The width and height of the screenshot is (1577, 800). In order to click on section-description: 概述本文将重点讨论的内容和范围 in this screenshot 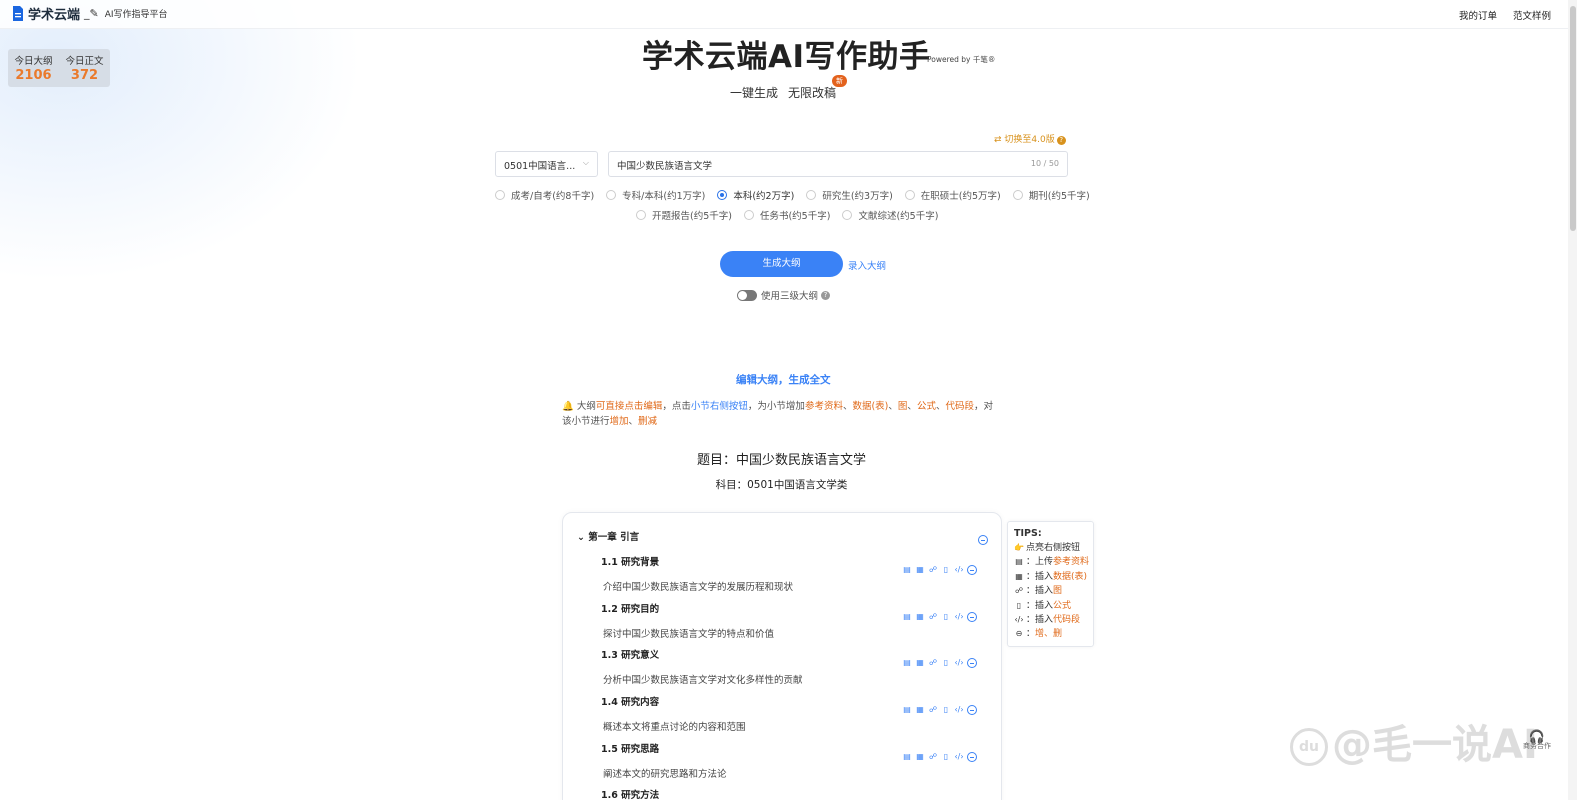, I will do `click(796, 726)`.